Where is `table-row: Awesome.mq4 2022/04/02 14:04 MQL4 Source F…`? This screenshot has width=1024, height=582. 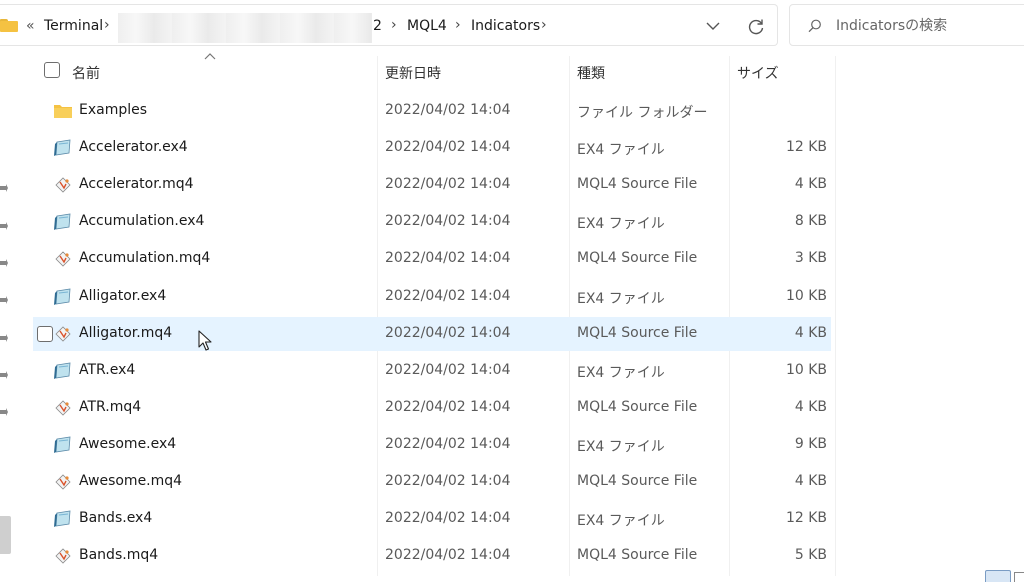 table-row: Awesome.mq4 2022/04/02 14:04 MQL4 Source F… is located at coordinates (432, 482).